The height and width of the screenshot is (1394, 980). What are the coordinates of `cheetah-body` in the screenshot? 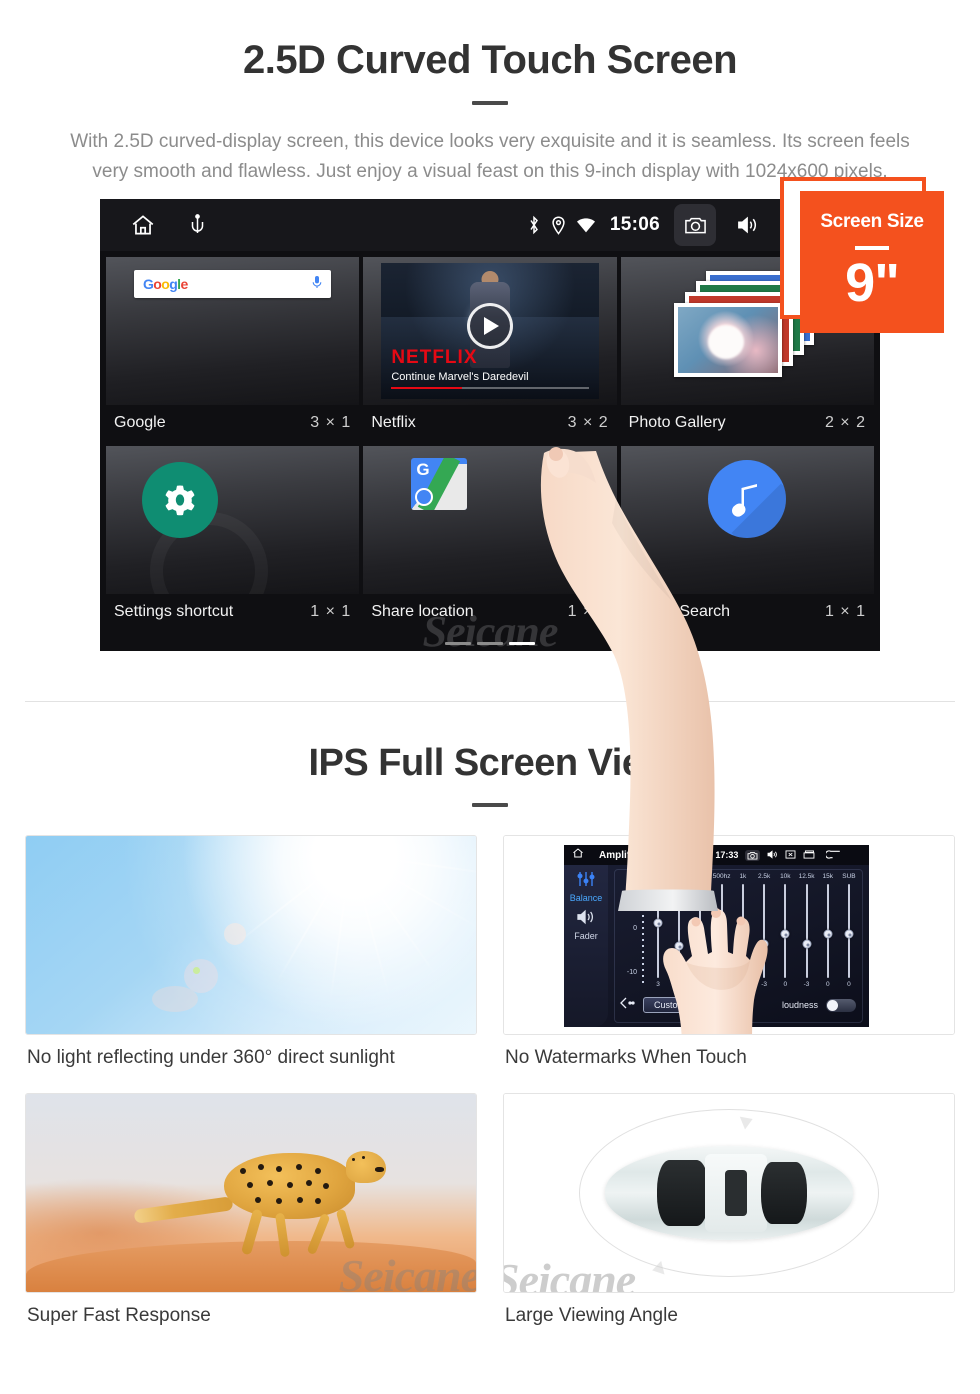 It's located at (289, 1186).